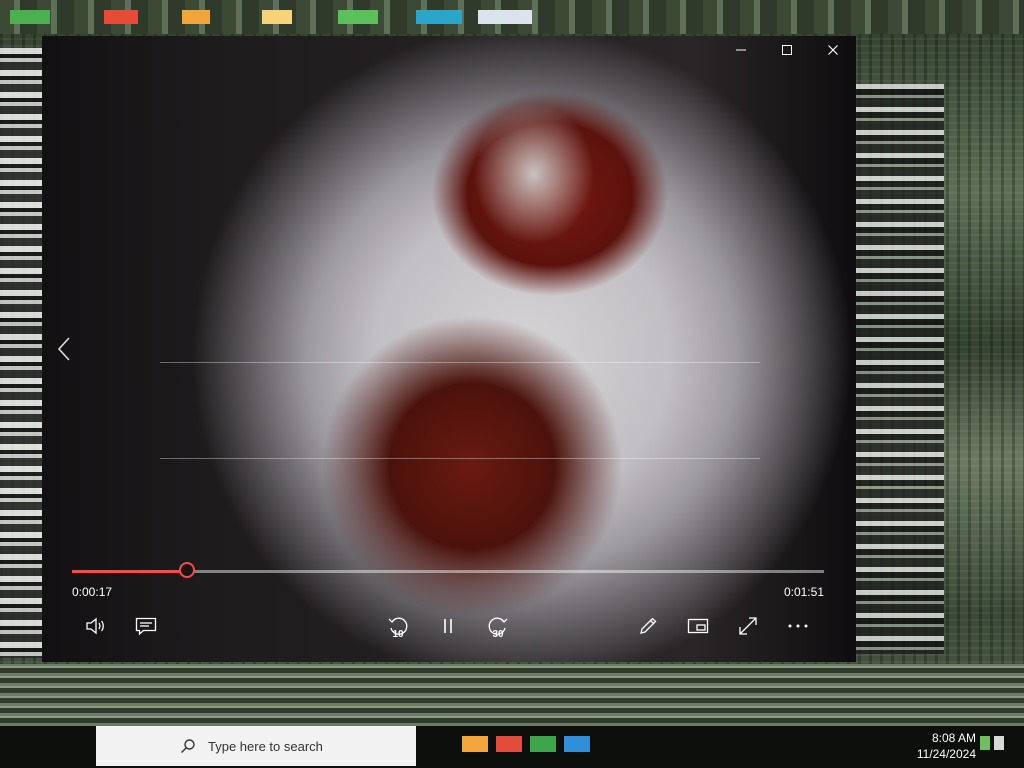 The height and width of the screenshot is (768, 1024). I want to click on skip-forward-button: 30, so click(498, 626).